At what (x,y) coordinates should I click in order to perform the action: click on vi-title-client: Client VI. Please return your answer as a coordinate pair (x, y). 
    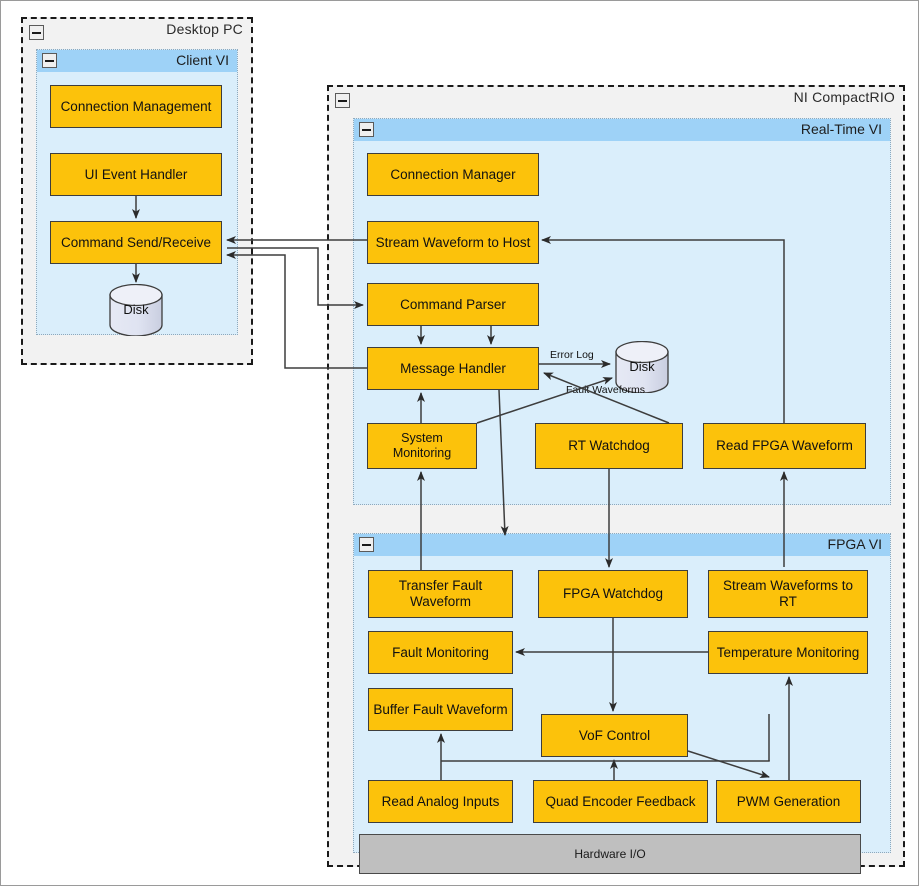
    Looking at the image, I should click on (202, 60).